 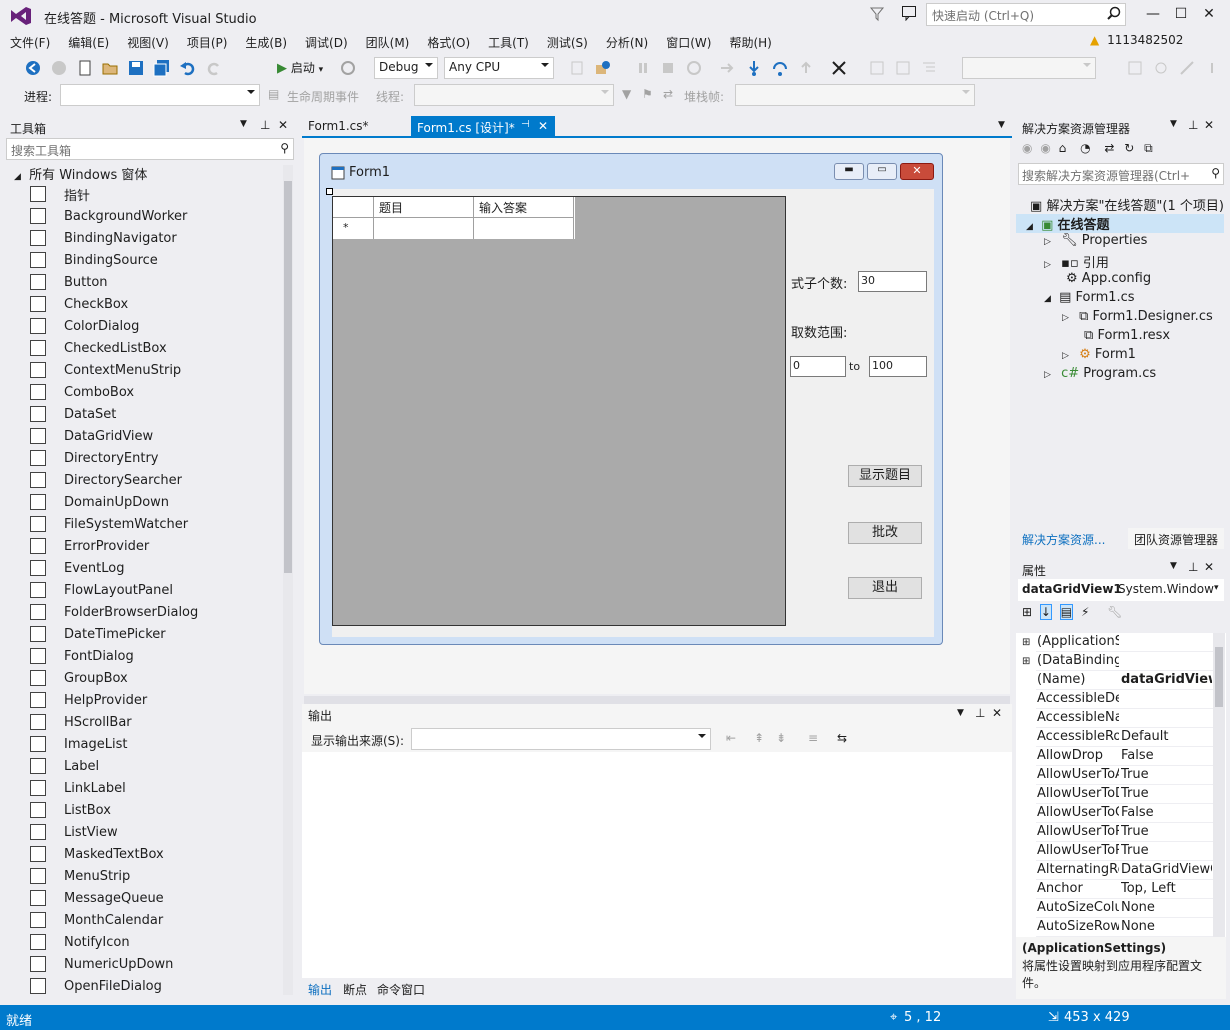 I want to click on history-icon: ◔, so click(x=1085, y=148).